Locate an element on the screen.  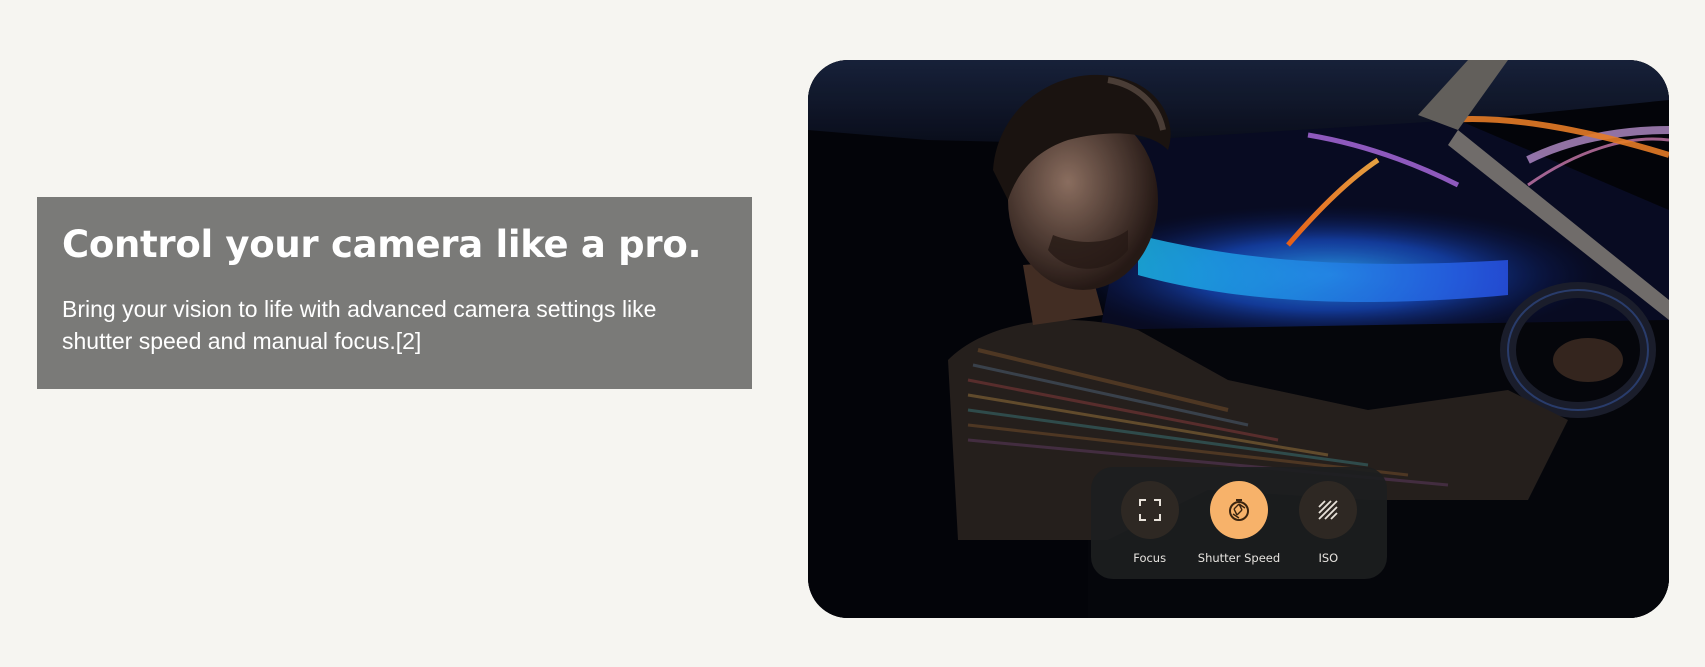
iso-control-button is located at coordinates (1328, 510).